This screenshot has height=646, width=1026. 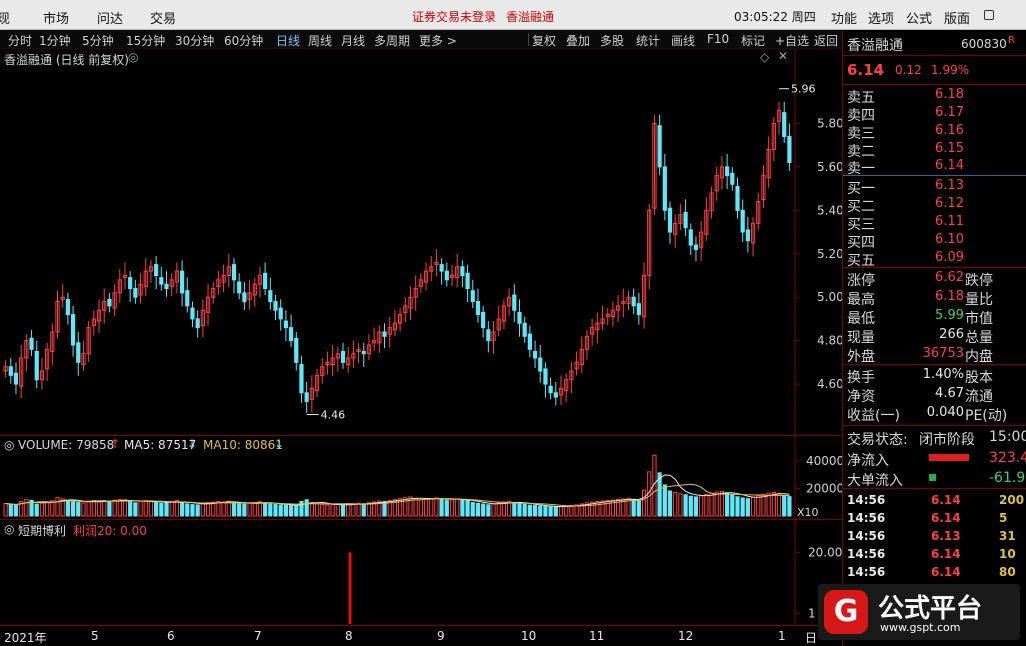 What do you see at coordinates (1003, 518) in the screenshot?
I see `tick-volume: 5` at bounding box center [1003, 518].